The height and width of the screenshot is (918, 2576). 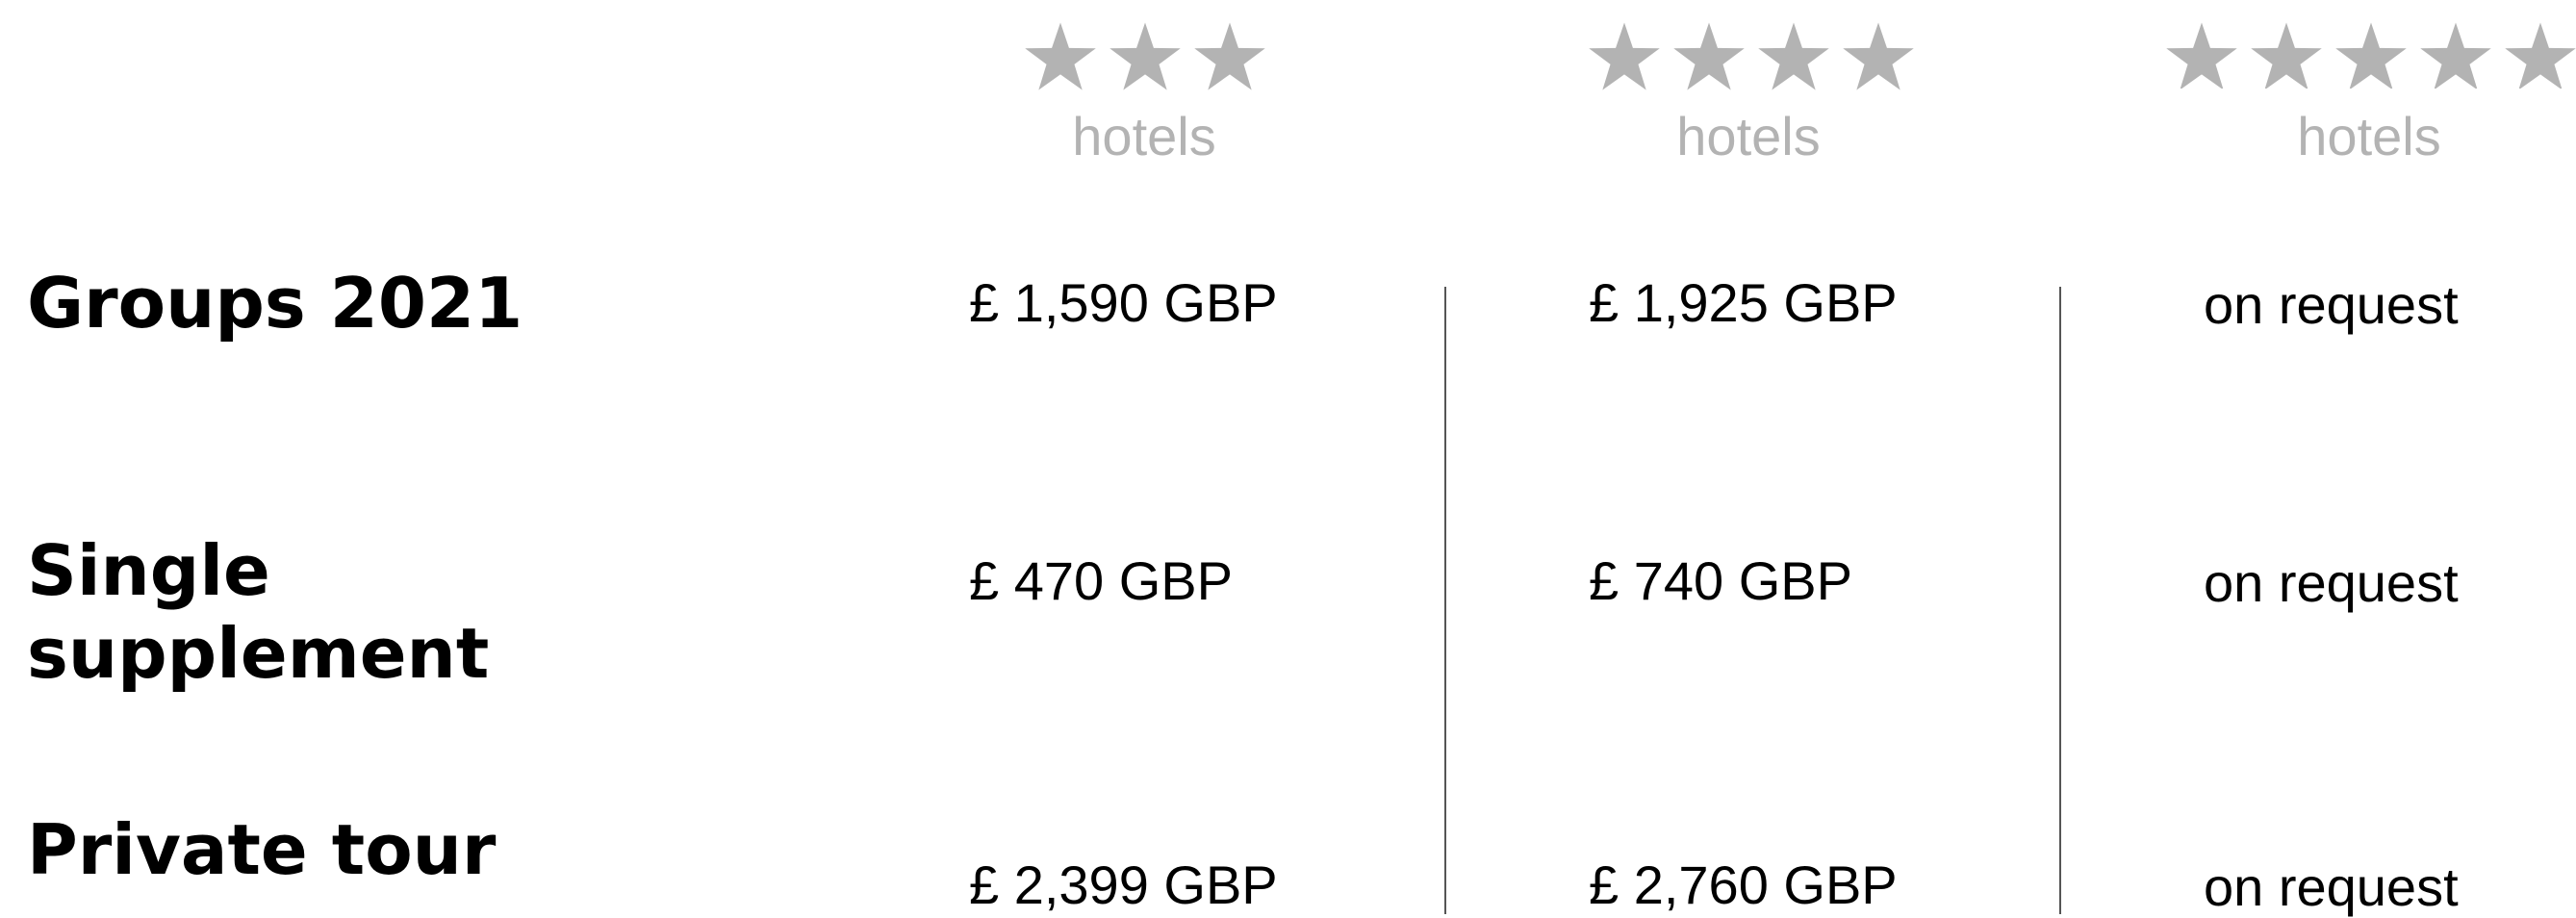 What do you see at coordinates (1743, 302) in the screenshot?
I see `price-cell: £ 1,925 GBP` at bounding box center [1743, 302].